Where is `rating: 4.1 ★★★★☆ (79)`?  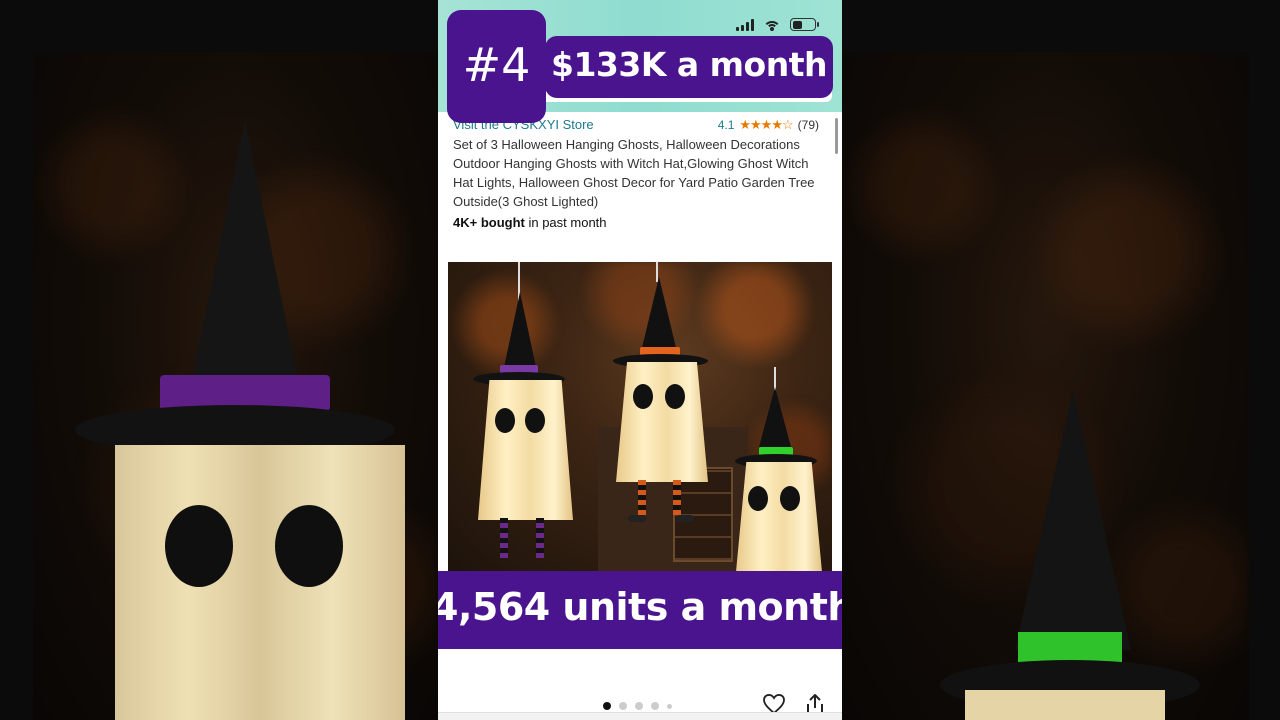 rating: 4.1 ★★★★☆ (79) is located at coordinates (768, 125).